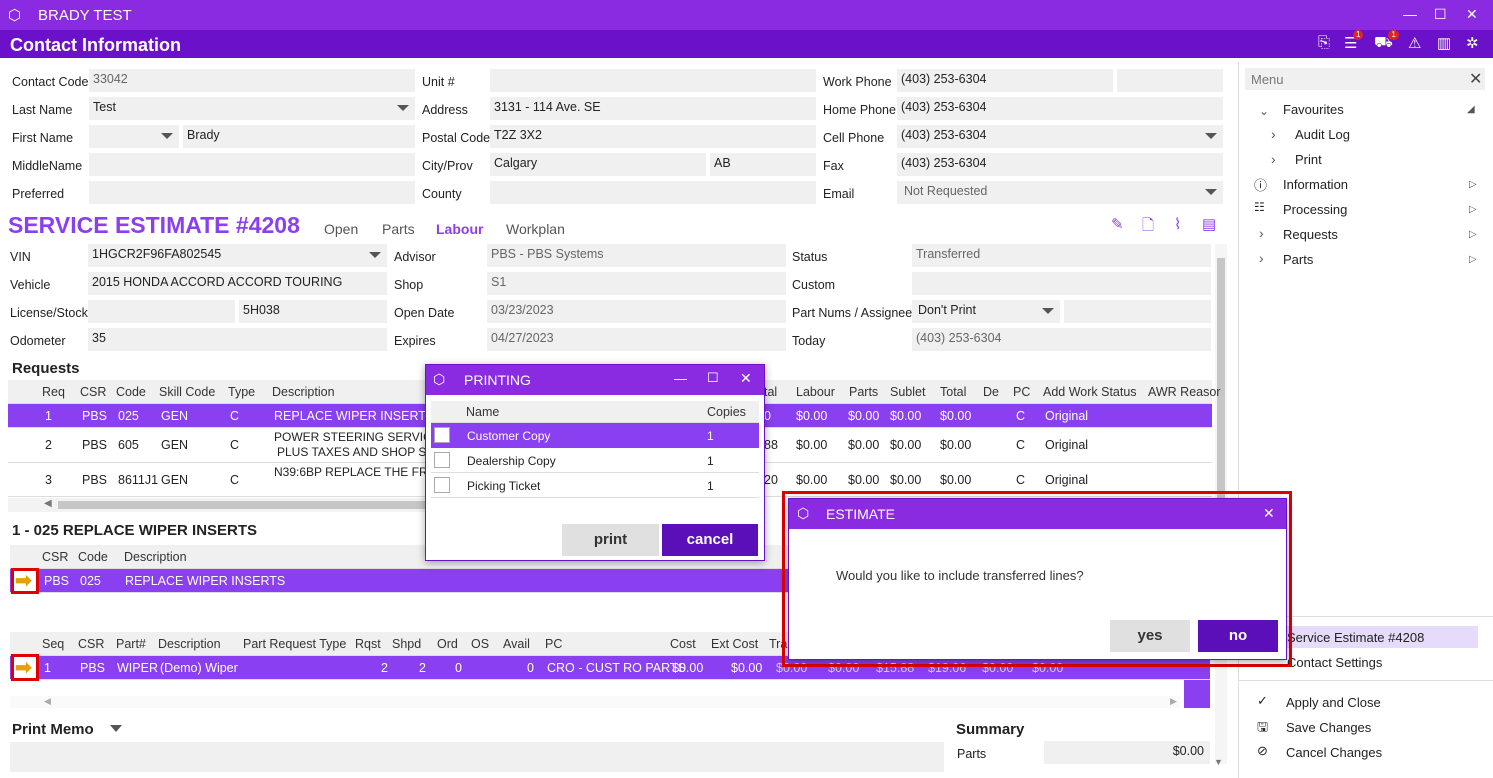  I want to click on shop-field: S1, so click(636, 283).